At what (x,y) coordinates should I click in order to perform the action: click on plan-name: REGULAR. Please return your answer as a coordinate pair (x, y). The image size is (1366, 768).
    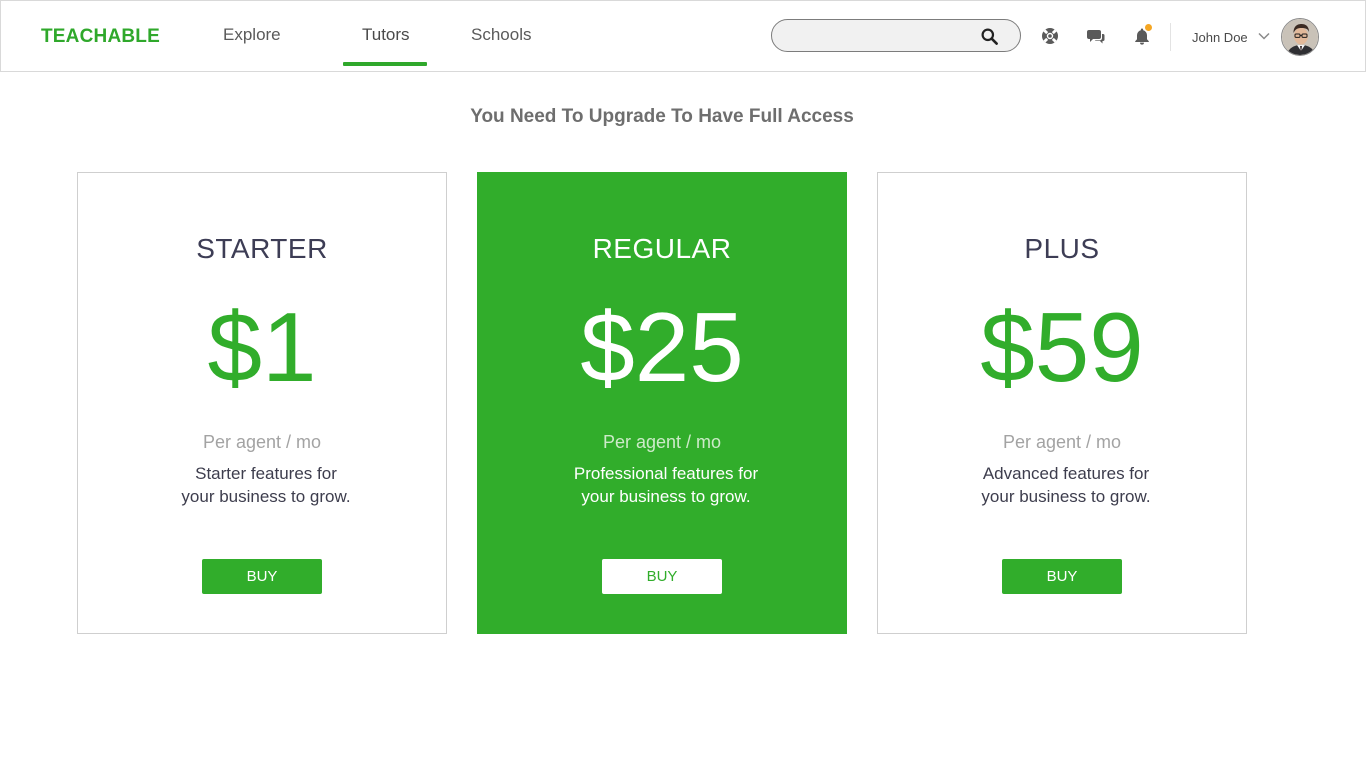
    Looking at the image, I should click on (662, 248).